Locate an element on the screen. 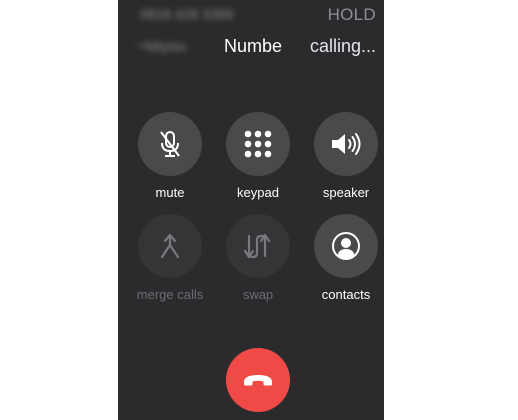 The height and width of the screenshot is (420, 518). merge-calls-label: merge calls is located at coordinates (170, 294).